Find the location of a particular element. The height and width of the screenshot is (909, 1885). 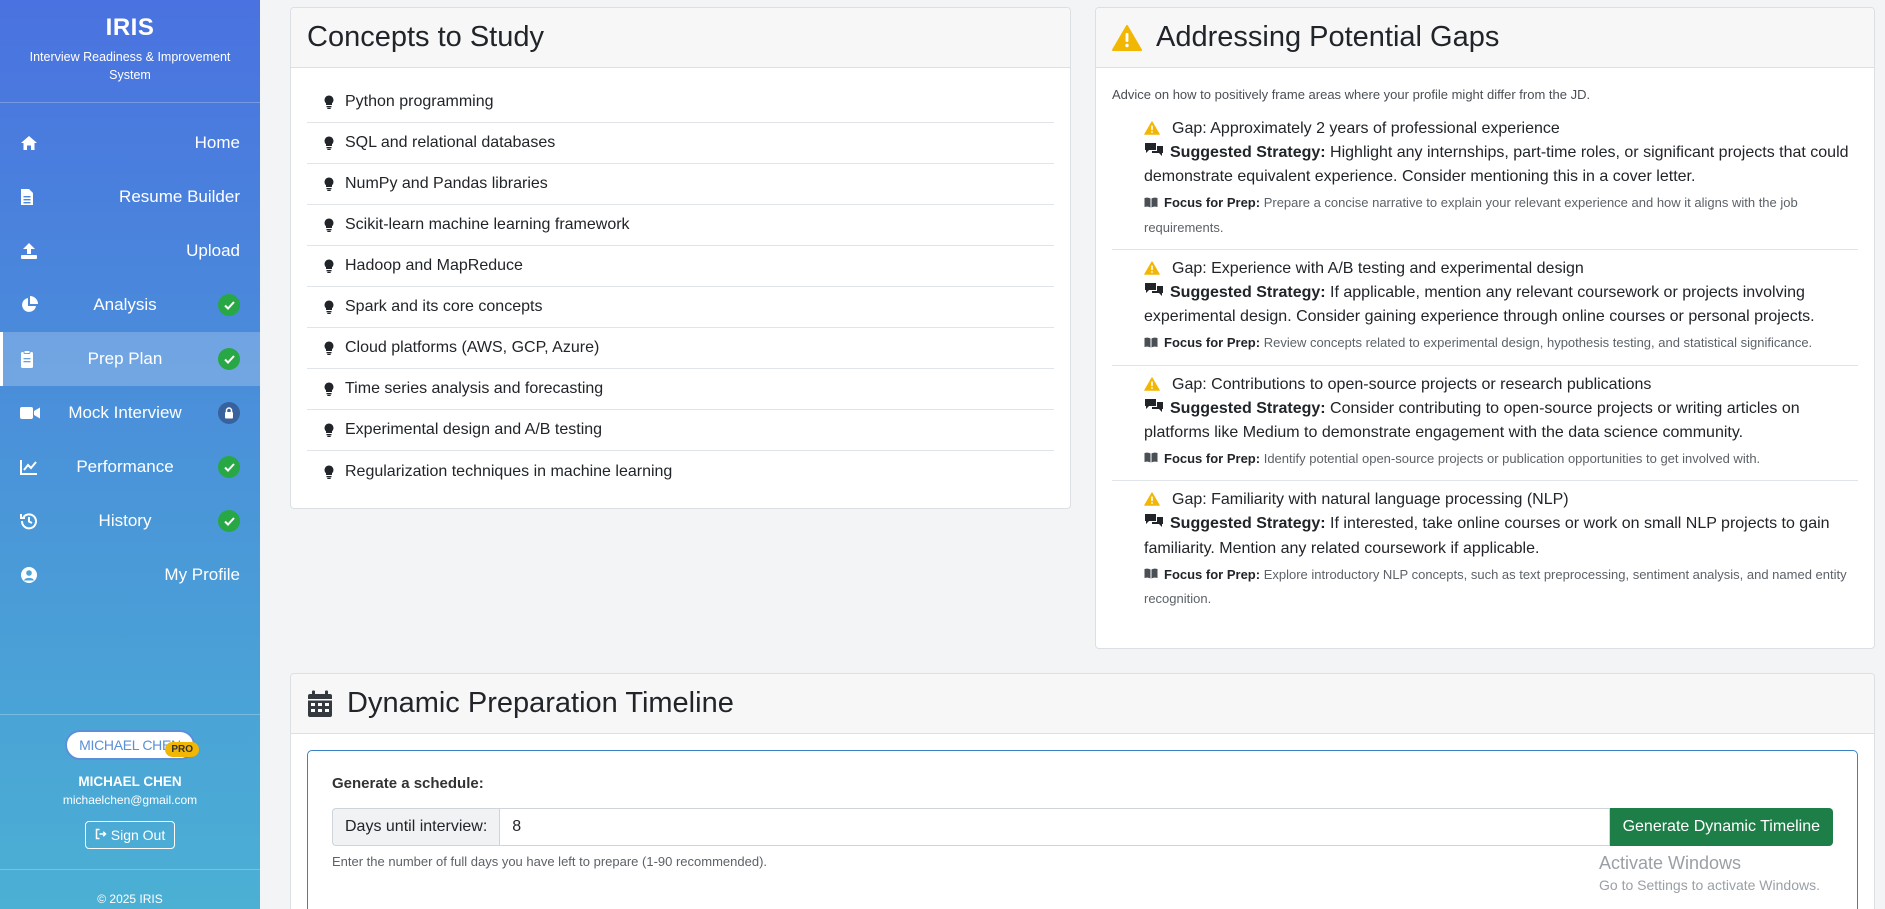

sidebar-item-history: History is located at coordinates (130, 521).